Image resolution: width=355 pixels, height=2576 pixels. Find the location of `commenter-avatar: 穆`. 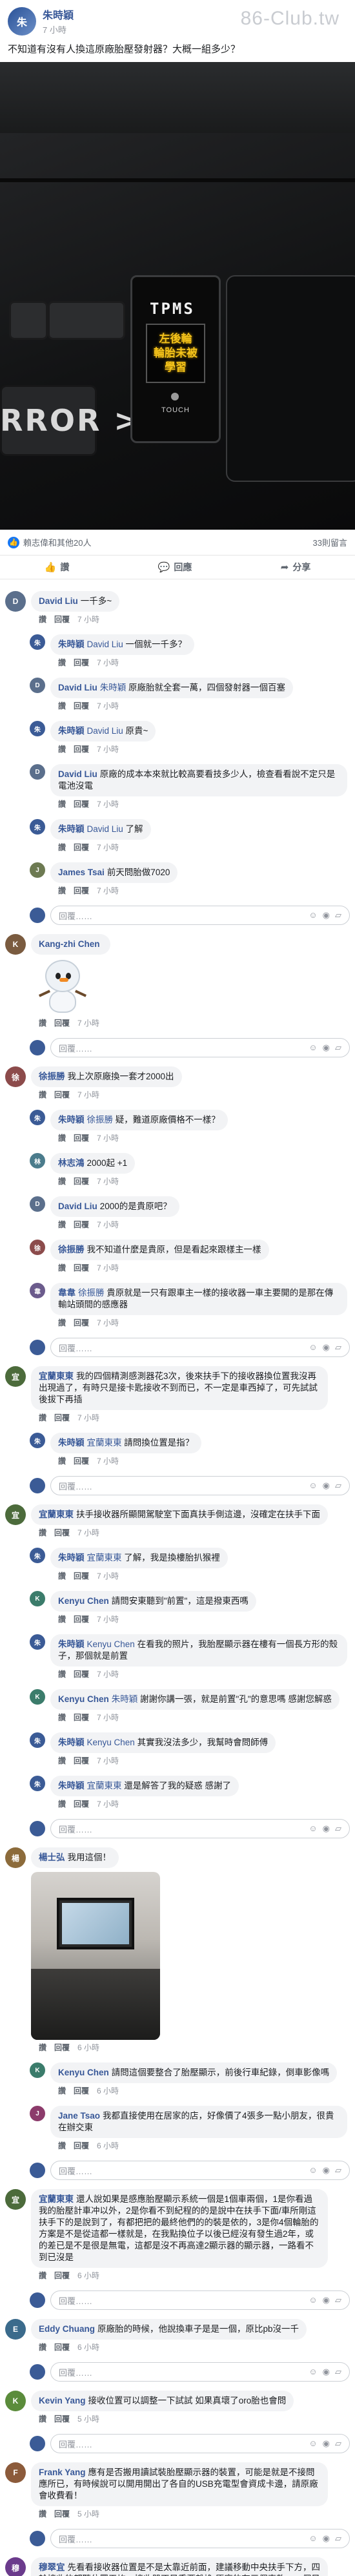

commenter-avatar: 穆 is located at coordinates (15, 2566).